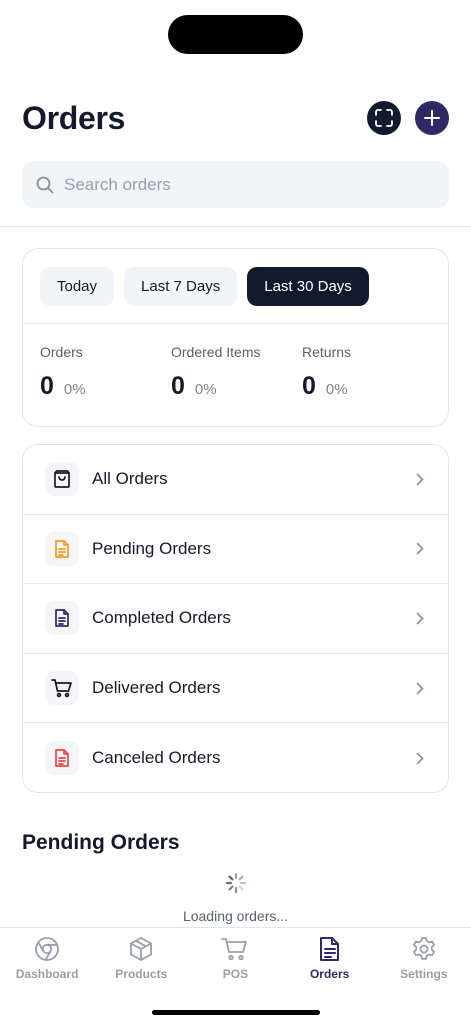 The image size is (471, 1024). What do you see at coordinates (117, 184) in the screenshot?
I see `search-placeholder: Search orders` at bounding box center [117, 184].